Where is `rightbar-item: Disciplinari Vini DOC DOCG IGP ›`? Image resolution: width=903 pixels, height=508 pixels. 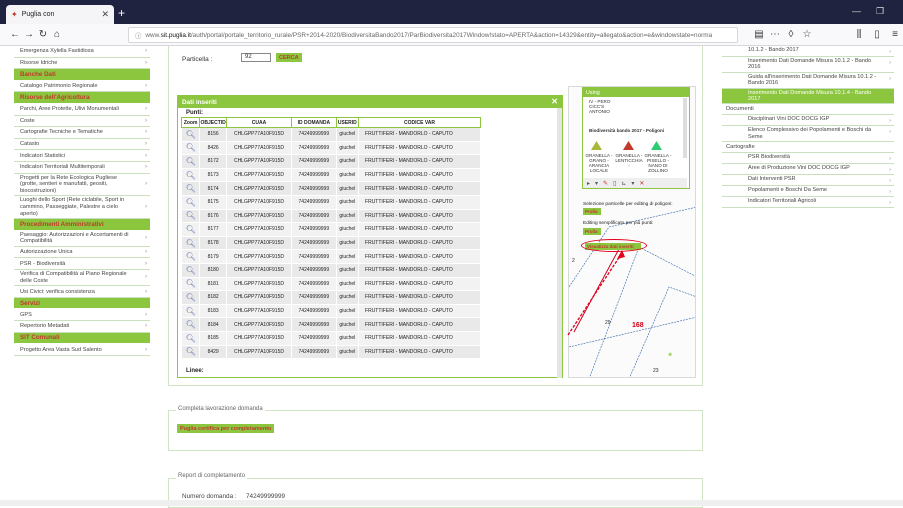
rightbar-item: Disciplinari Vini DOC DOCG IGP › is located at coordinates (808, 121).